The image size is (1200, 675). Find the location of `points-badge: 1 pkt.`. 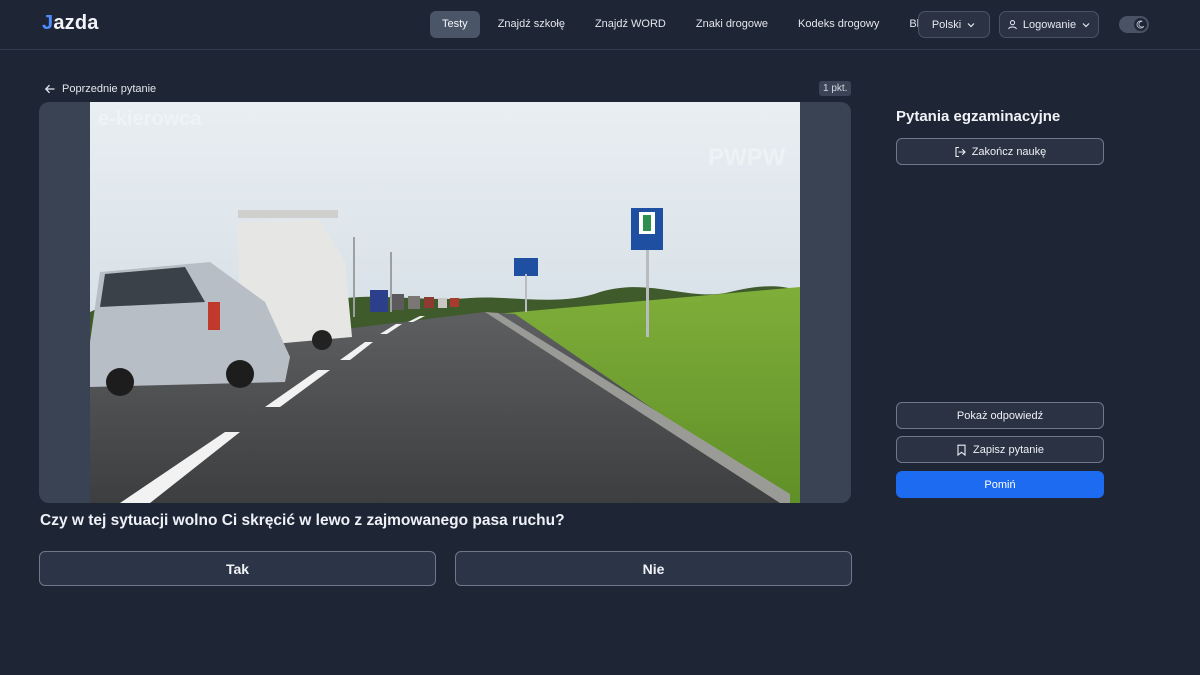

points-badge: 1 pkt. is located at coordinates (835, 88).